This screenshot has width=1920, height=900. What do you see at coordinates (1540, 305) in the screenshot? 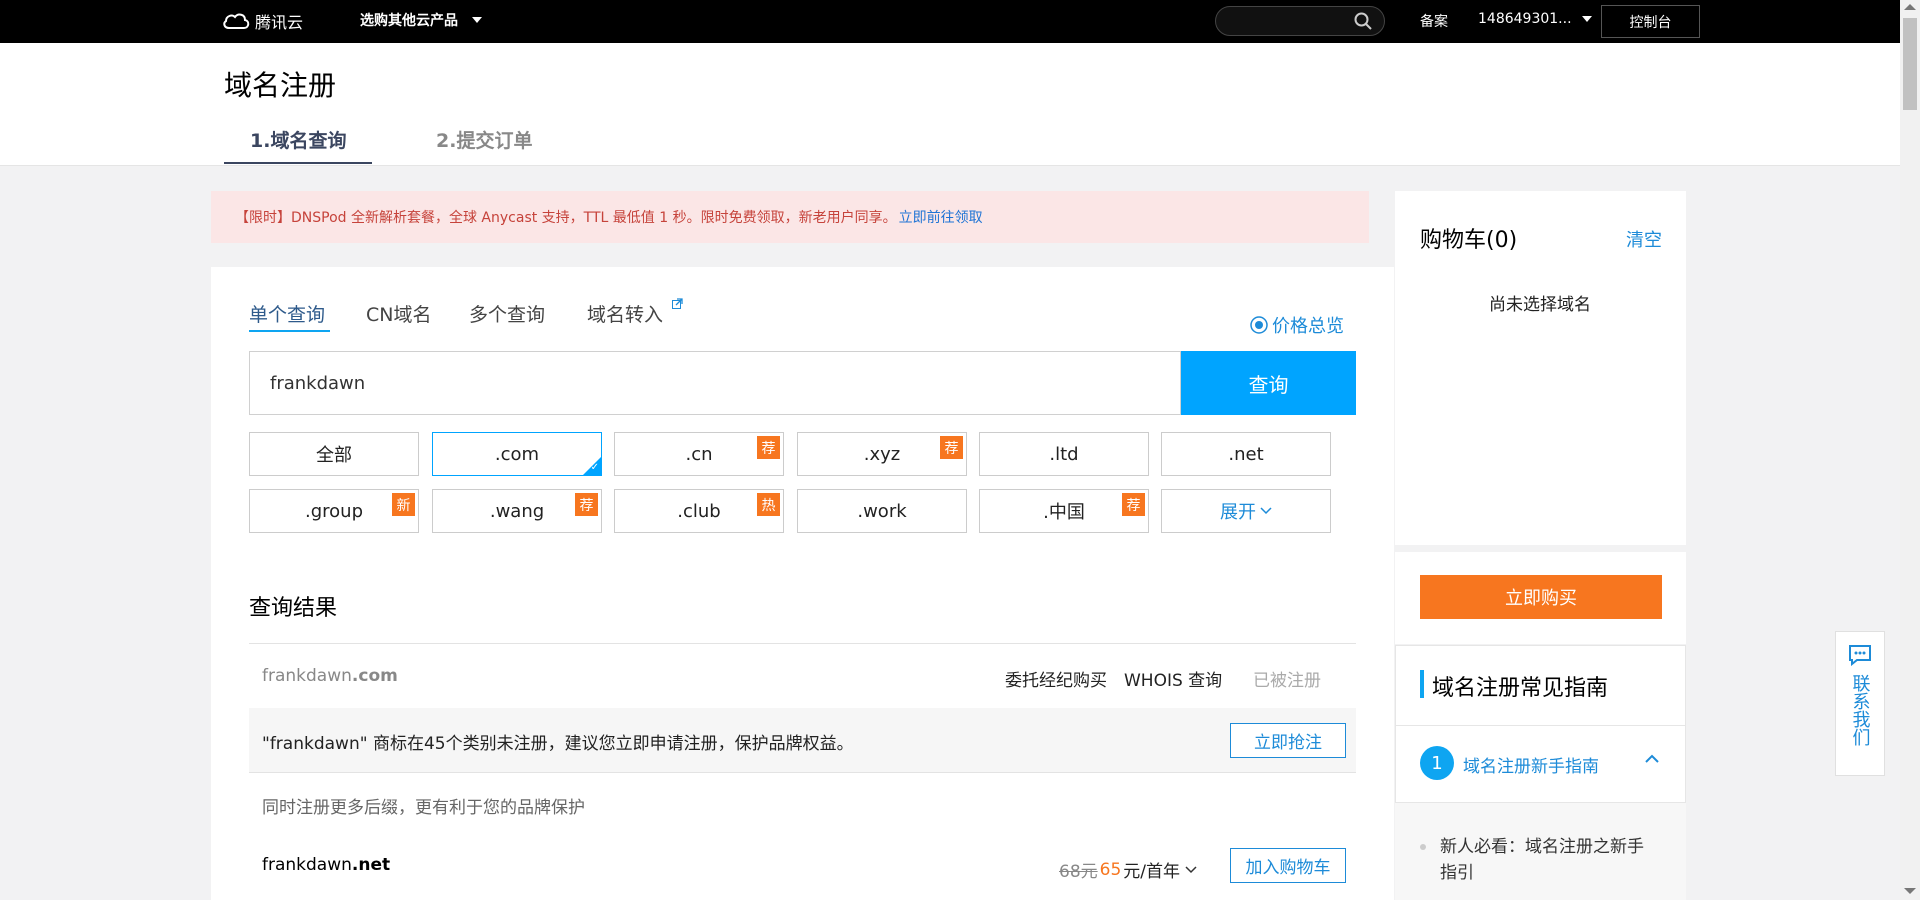
I see `cart-empty-text: 尚未选择域名` at bounding box center [1540, 305].